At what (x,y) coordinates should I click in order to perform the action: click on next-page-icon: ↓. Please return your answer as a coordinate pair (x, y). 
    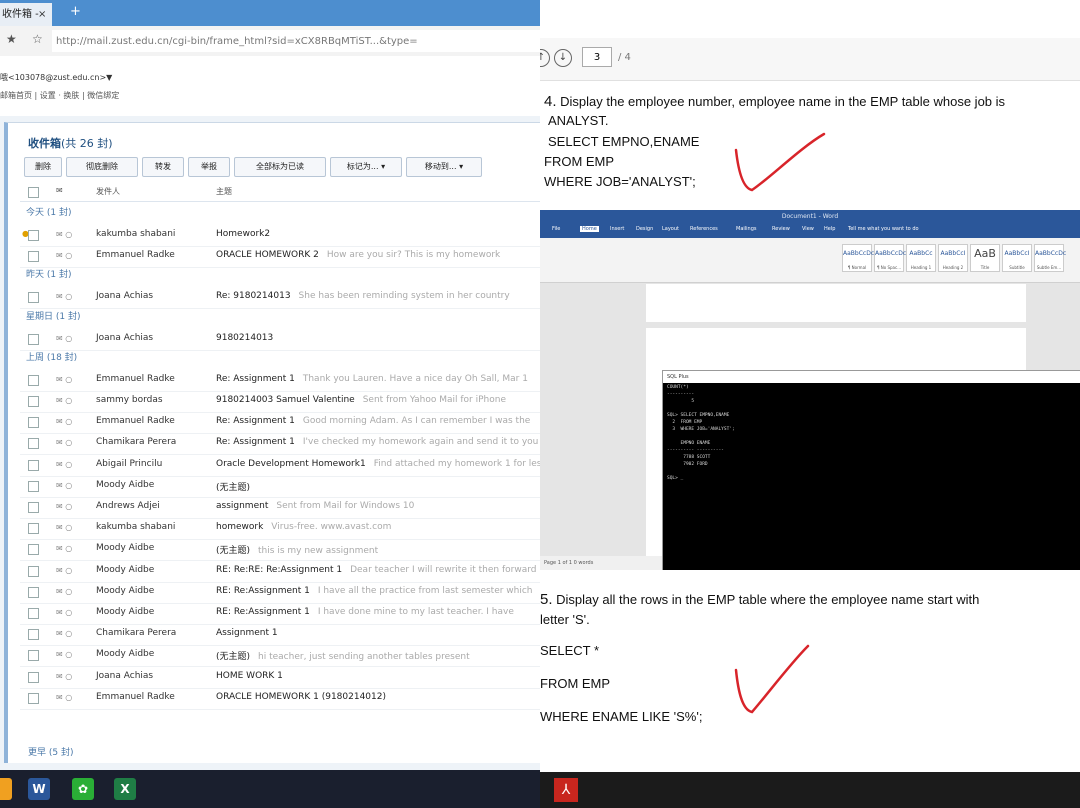
    Looking at the image, I should click on (563, 58).